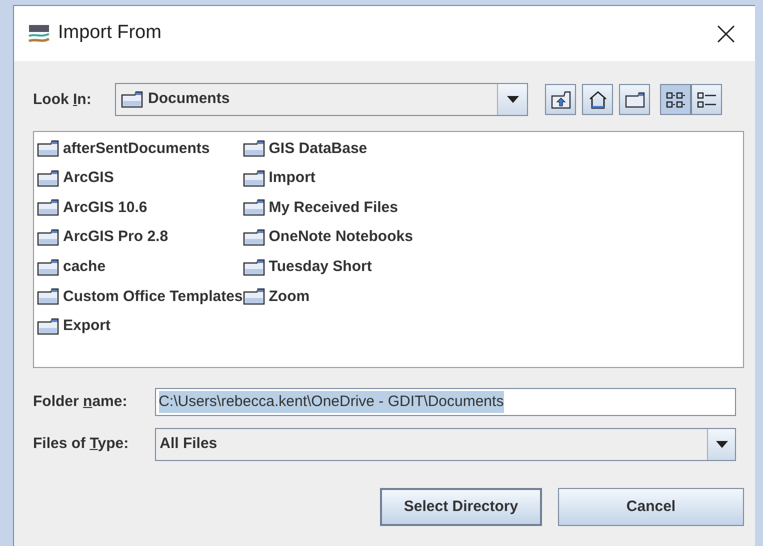 The height and width of the screenshot is (546, 763). What do you see at coordinates (140, 267) in the screenshot?
I see `folder-item: cache` at bounding box center [140, 267].